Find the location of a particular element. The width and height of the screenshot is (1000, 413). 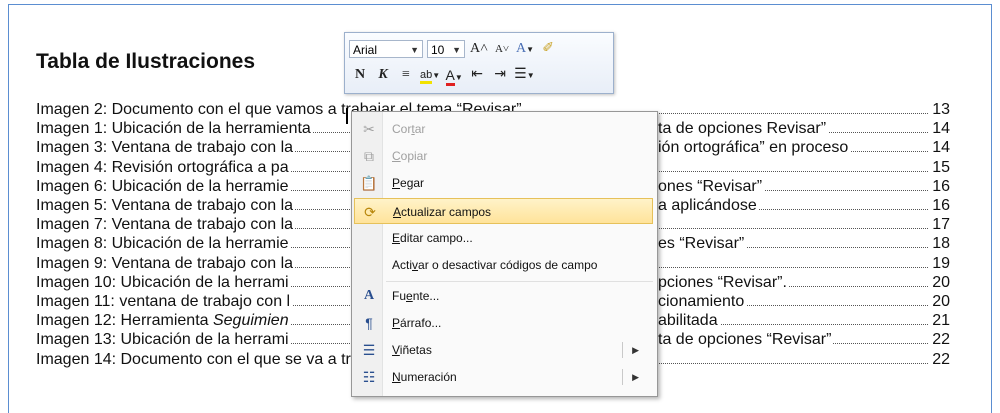

toc-entry-label: Imagen 1: Ubicación de la herramienta is located at coordinates (174, 128).